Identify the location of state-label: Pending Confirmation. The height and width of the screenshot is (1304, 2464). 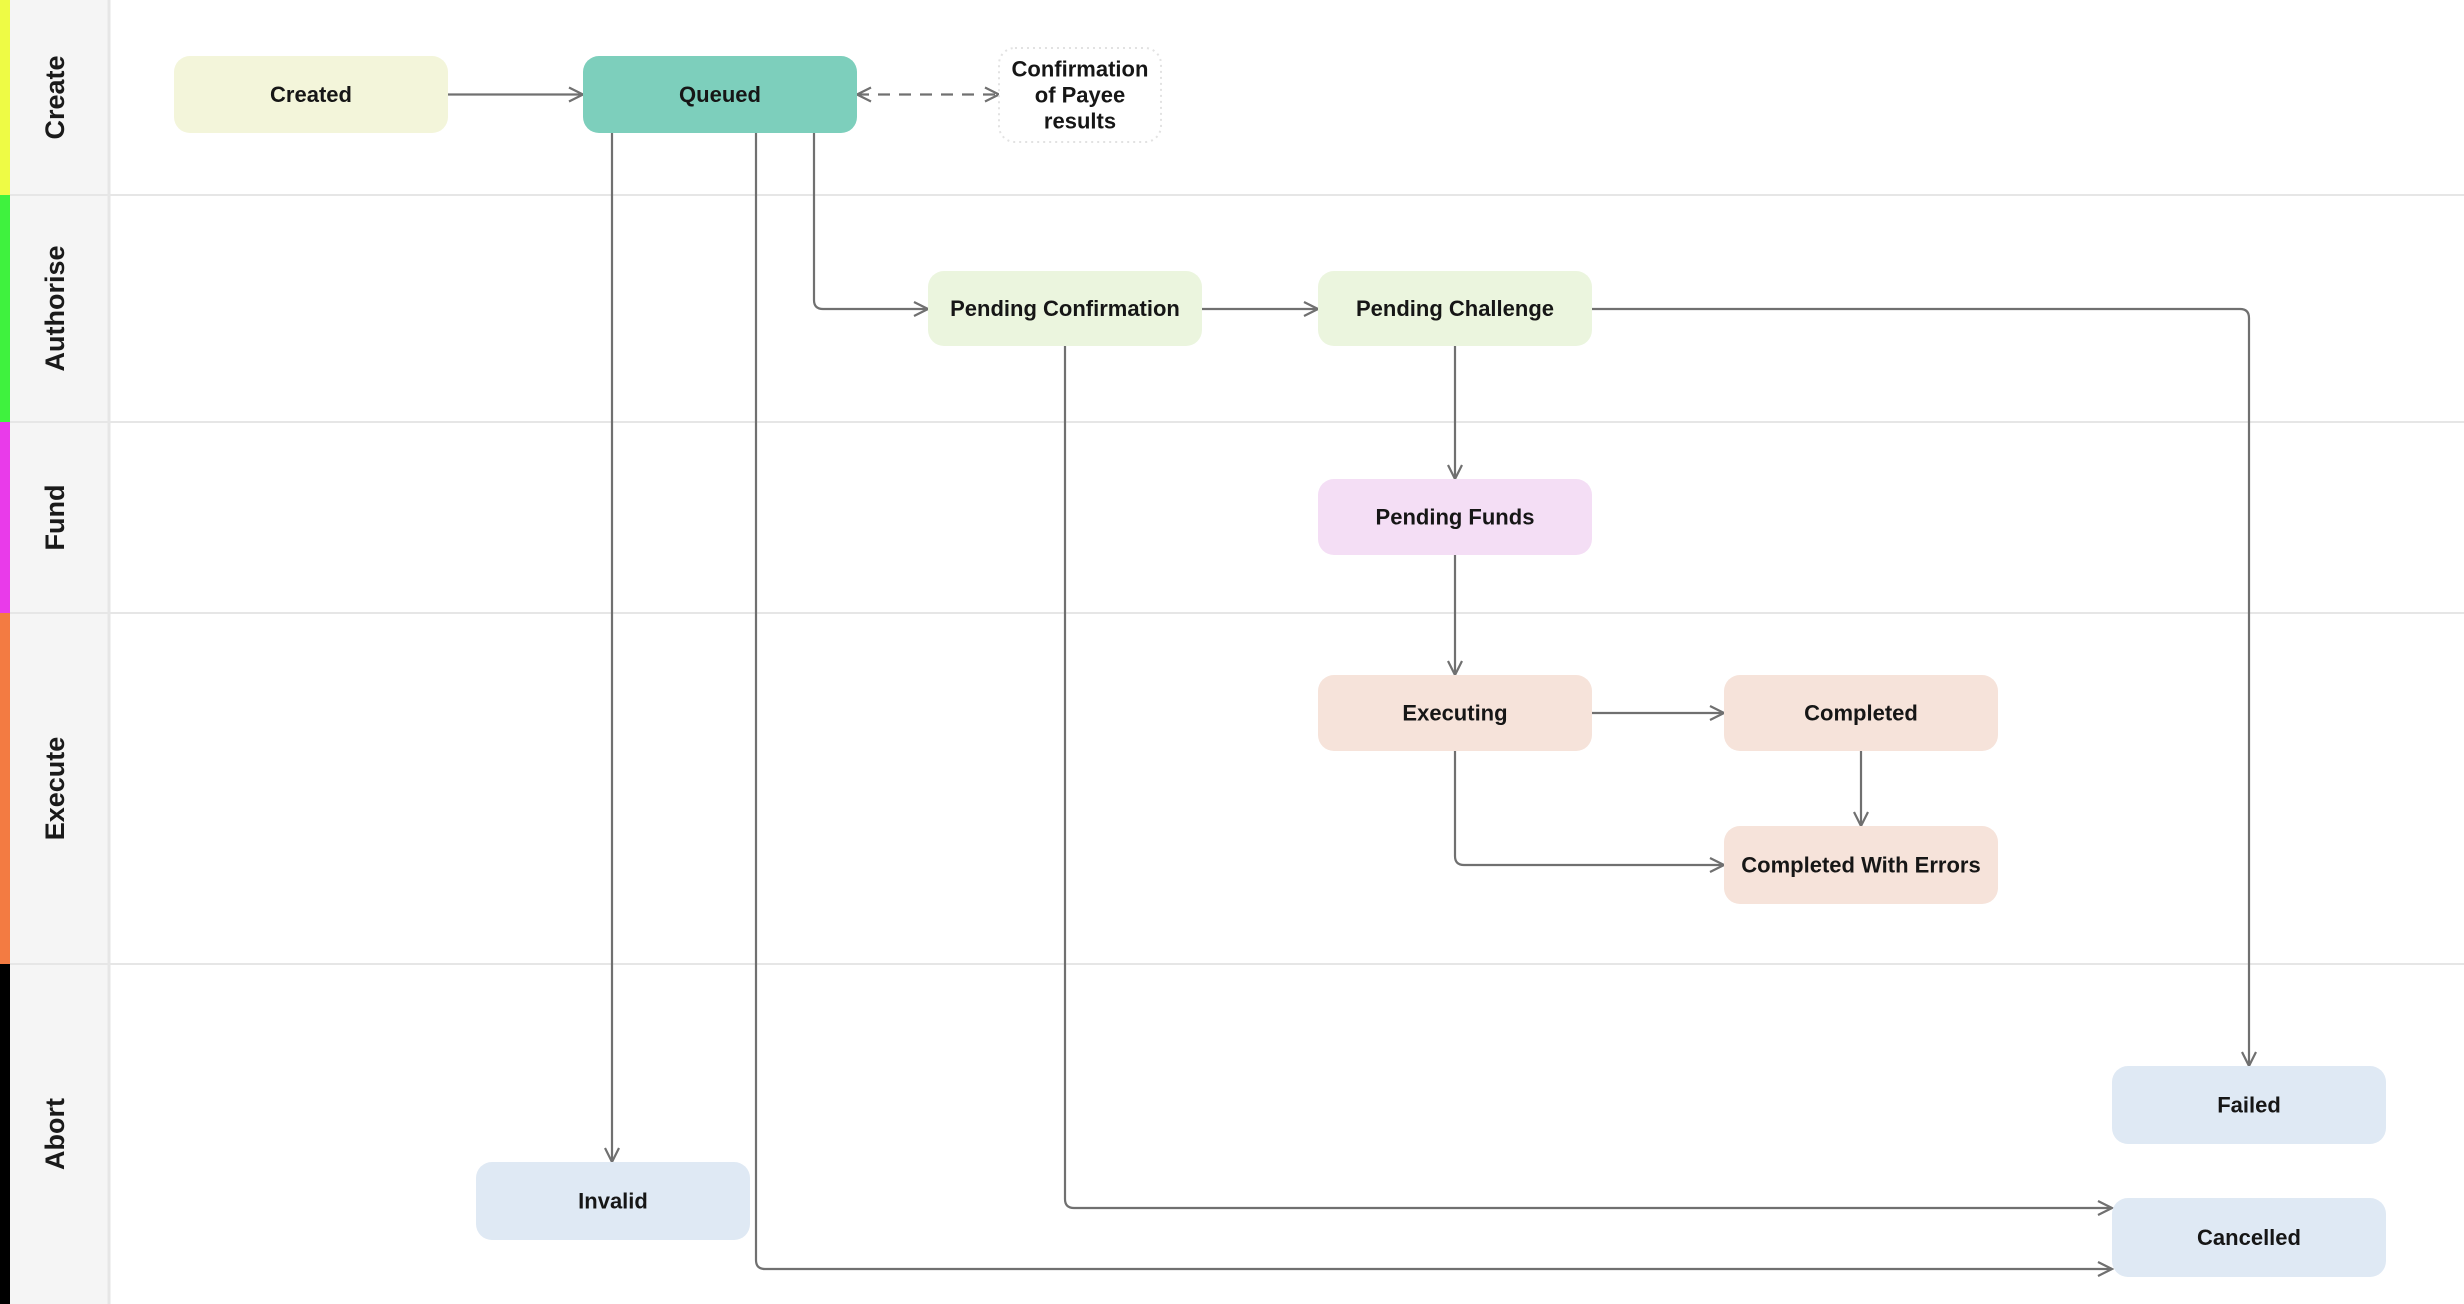
(1065, 308).